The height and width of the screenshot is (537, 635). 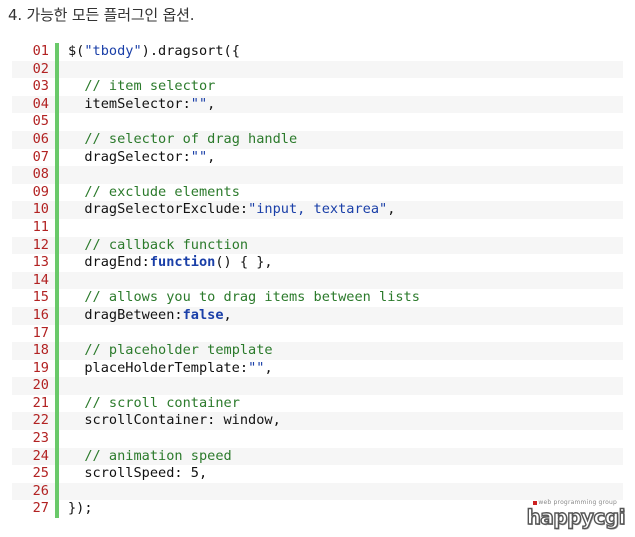 What do you see at coordinates (317, 52) in the screenshot?
I see `code-line: 01 $("tbody").dragsort({` at bounding box center [317, 52].